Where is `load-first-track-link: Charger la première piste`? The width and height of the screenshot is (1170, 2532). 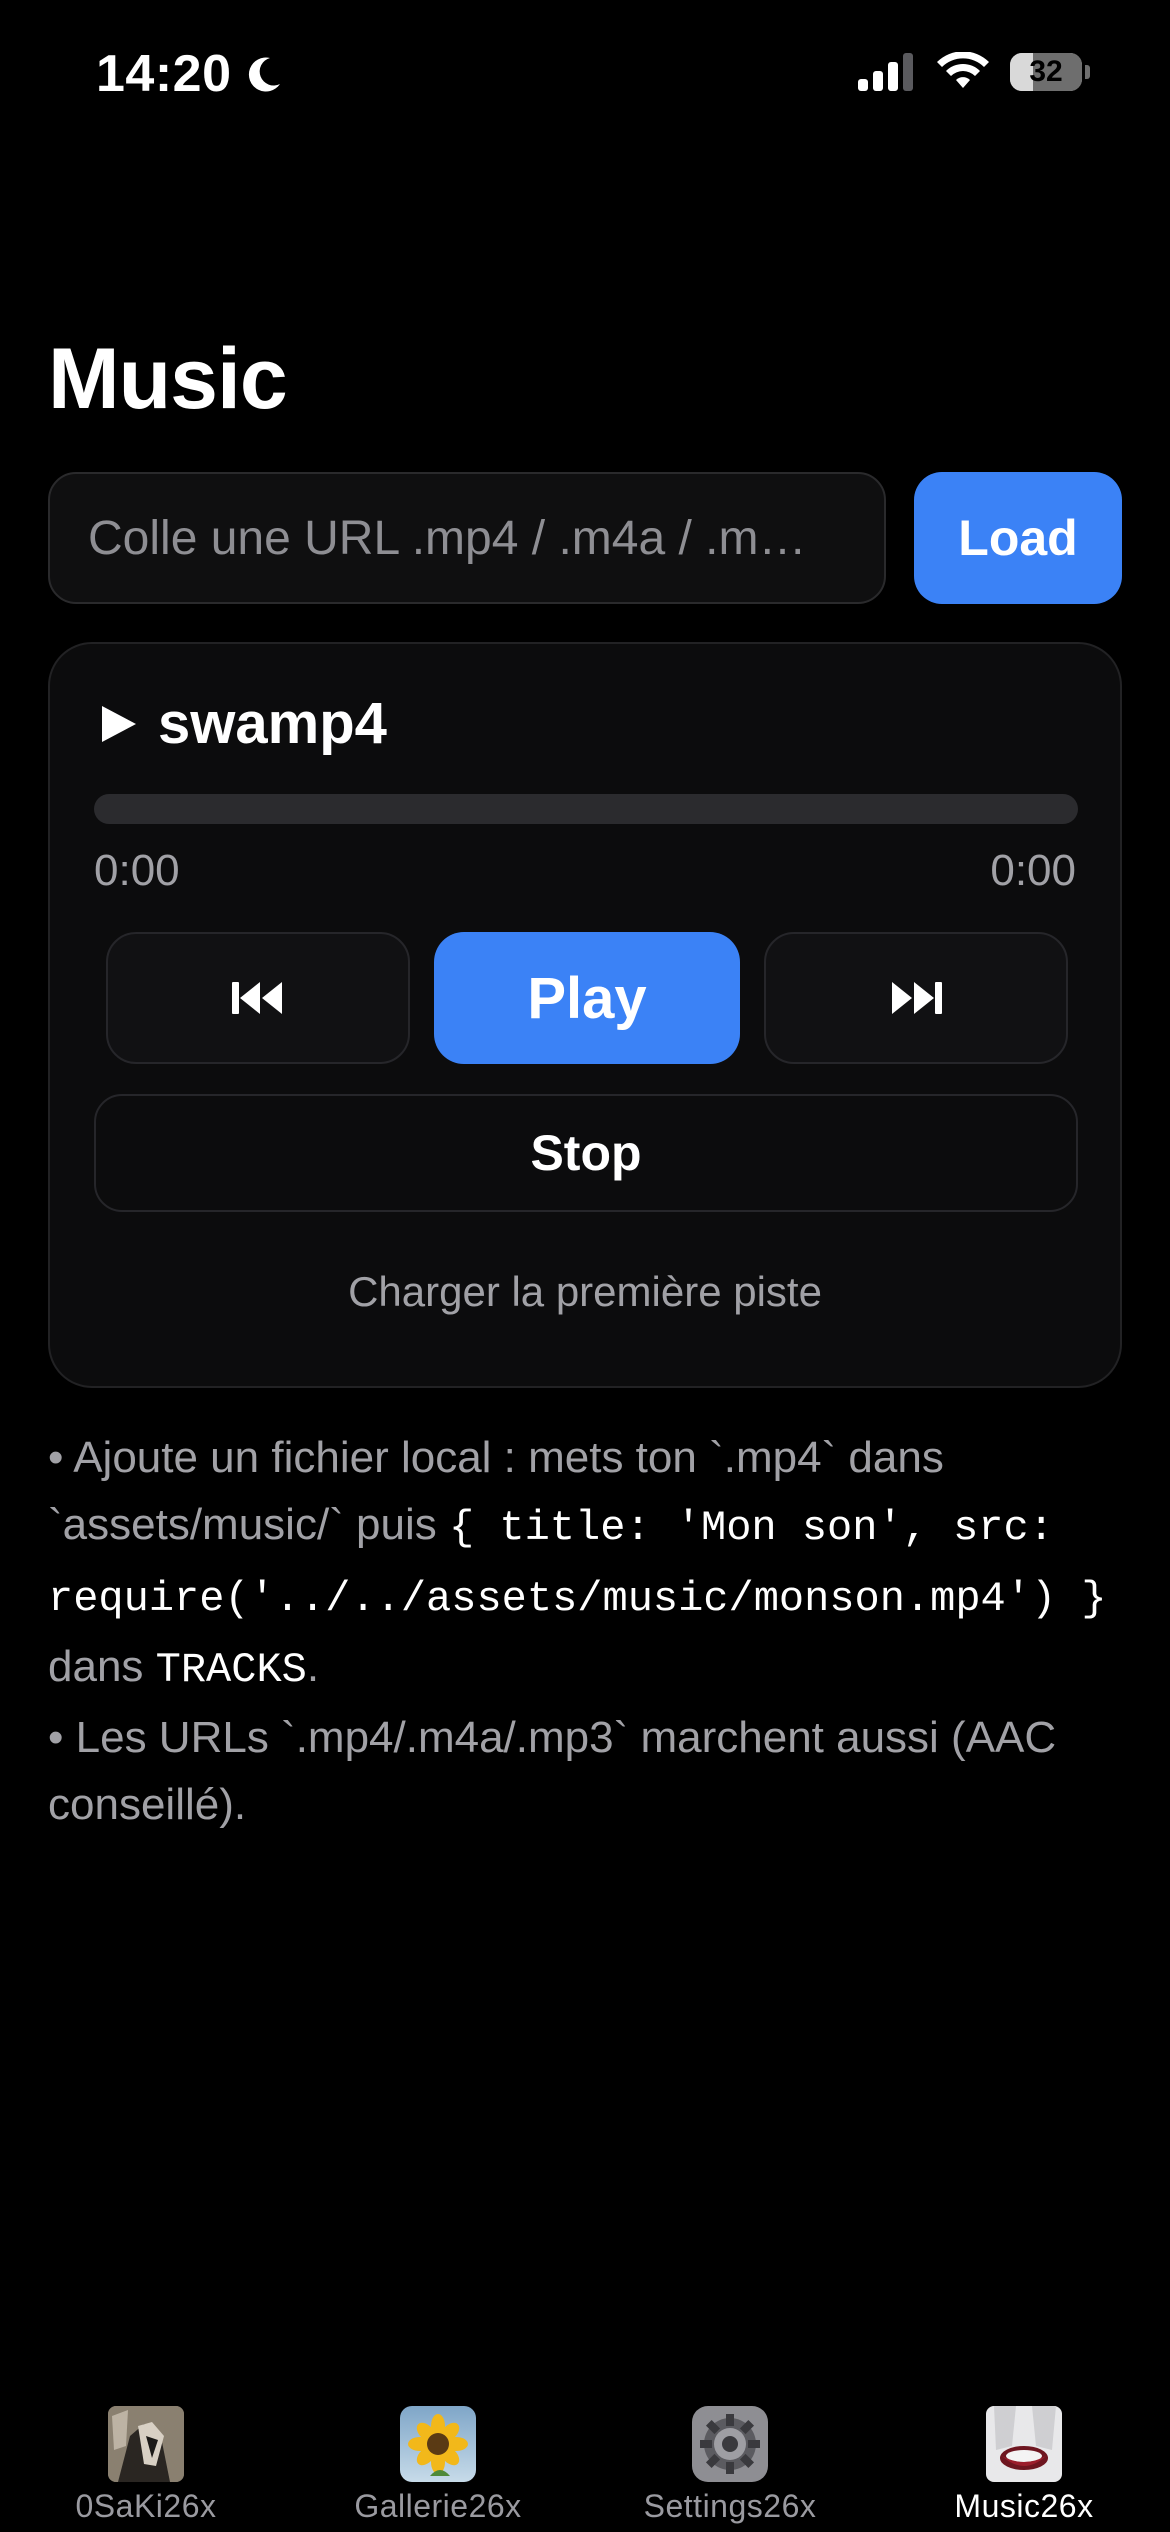 load-first-track-link: Charger la première piste is located at coordinates (585, 1292).